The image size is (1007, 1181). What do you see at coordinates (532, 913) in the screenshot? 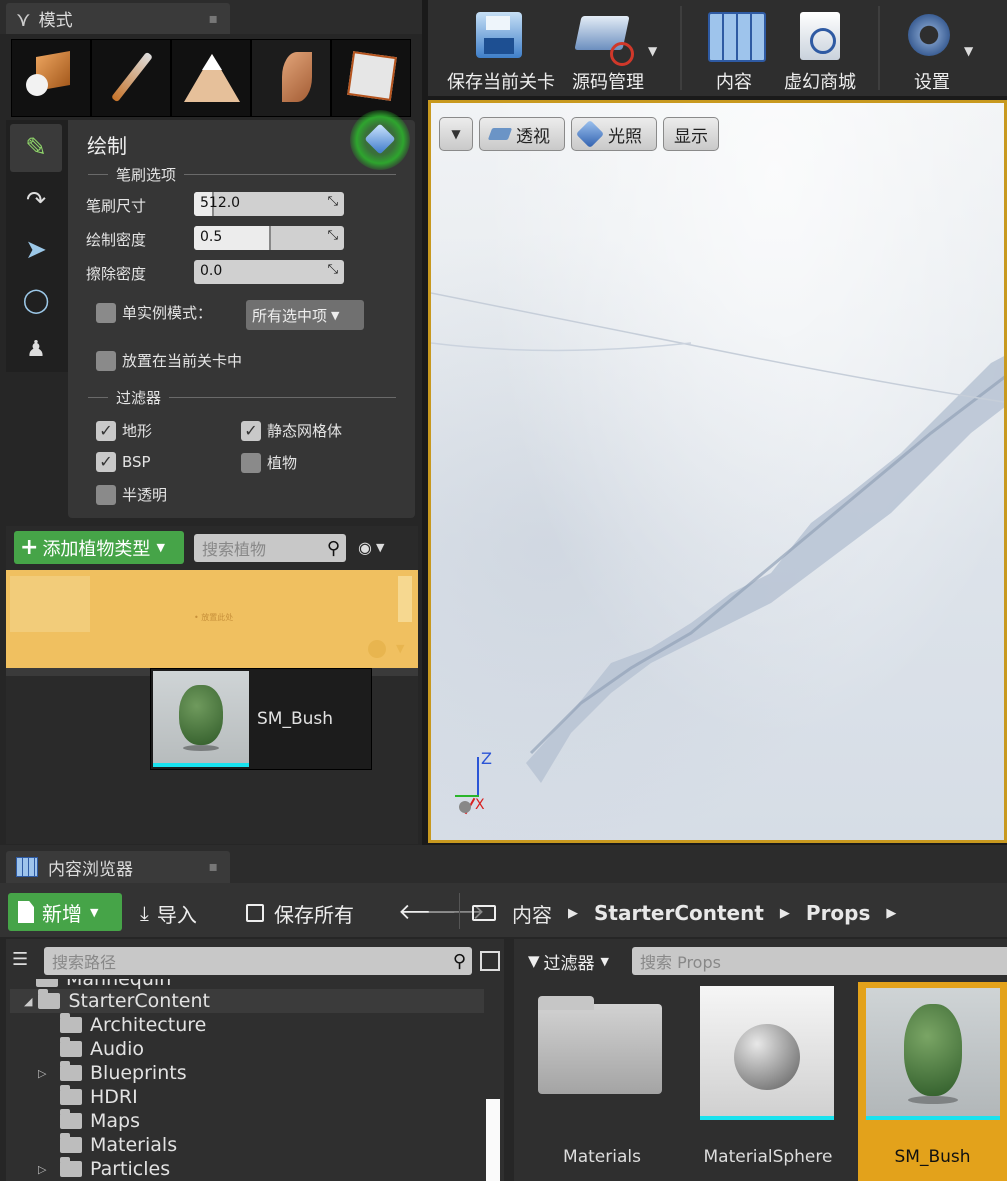
I see `breadcrumb-content: 内容` at bounding box center [532, 913].